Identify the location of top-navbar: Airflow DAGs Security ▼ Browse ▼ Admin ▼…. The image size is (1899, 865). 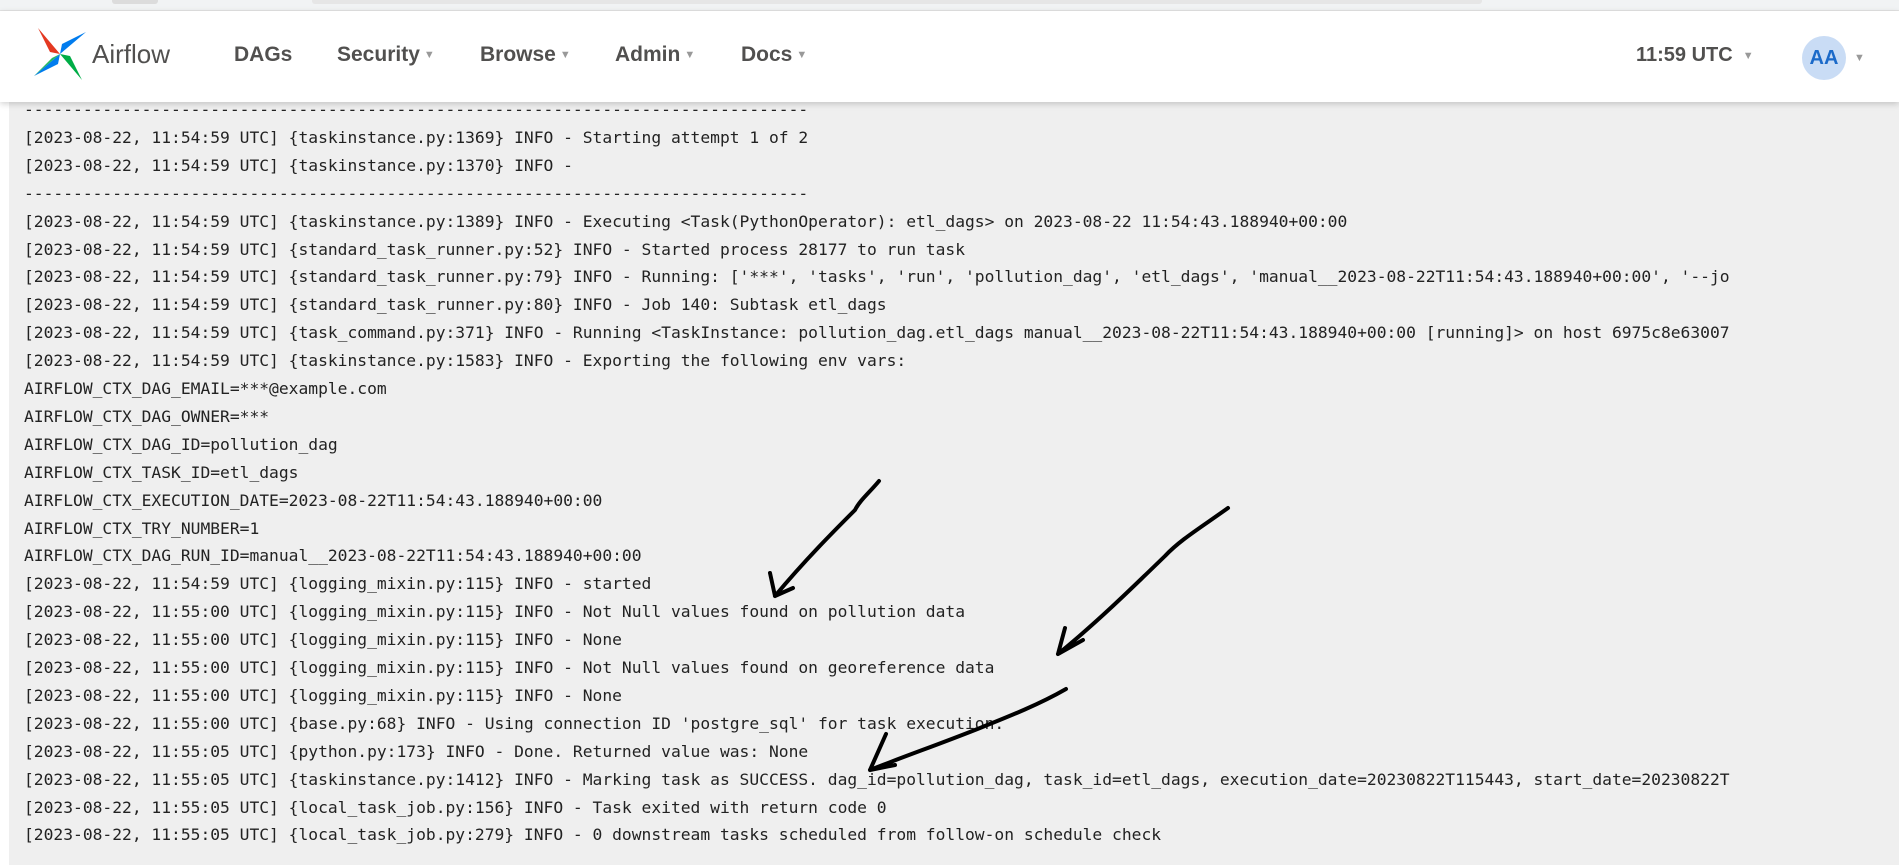
(949, 56).